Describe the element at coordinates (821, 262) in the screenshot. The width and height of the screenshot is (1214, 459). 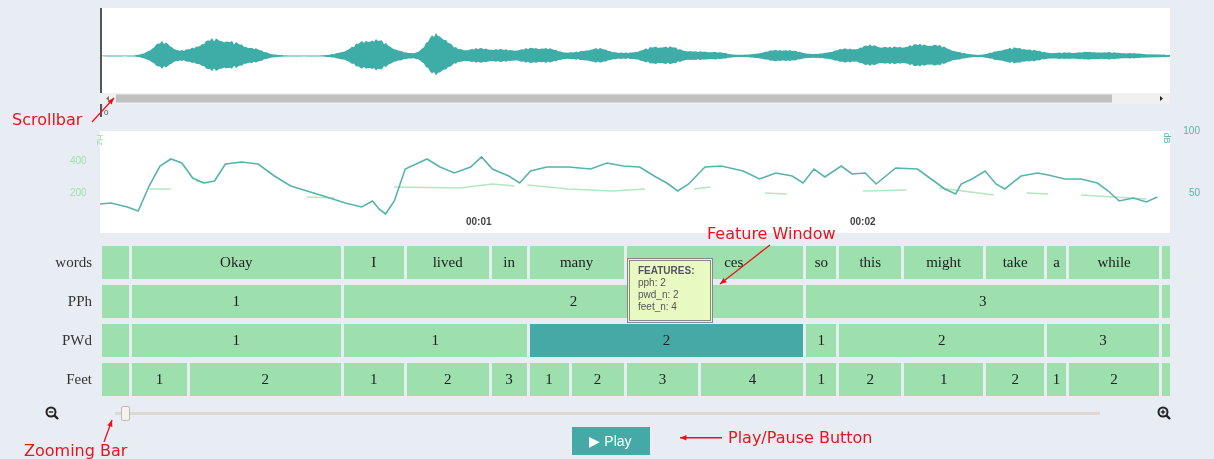
I see `tier-segment: so` at that location.